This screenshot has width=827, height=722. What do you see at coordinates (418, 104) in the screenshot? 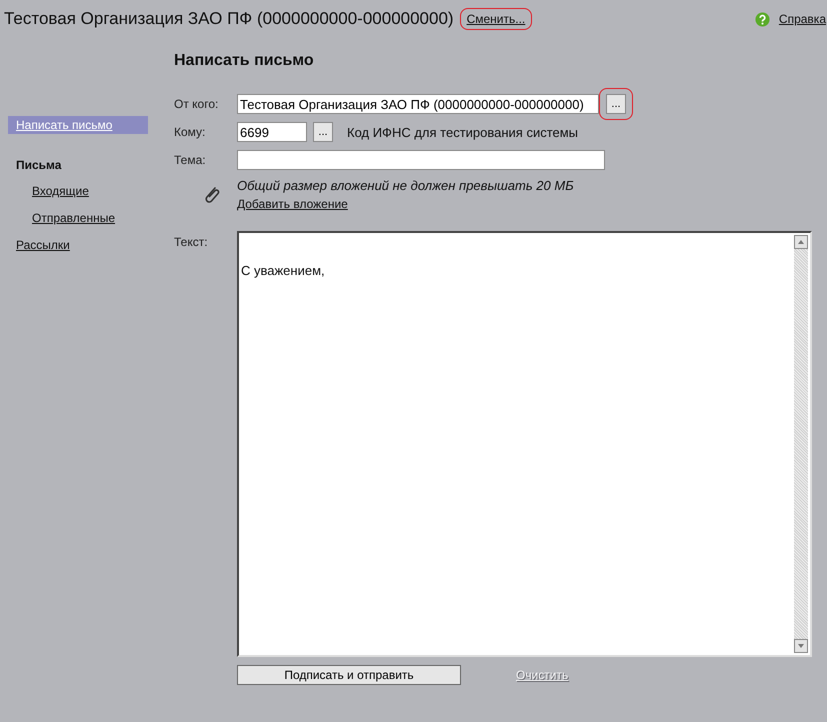
I see `sender-field: Тестовая Организация ЗАО ПФ (0000000000-000000000)` at bounding box center [418, 104].